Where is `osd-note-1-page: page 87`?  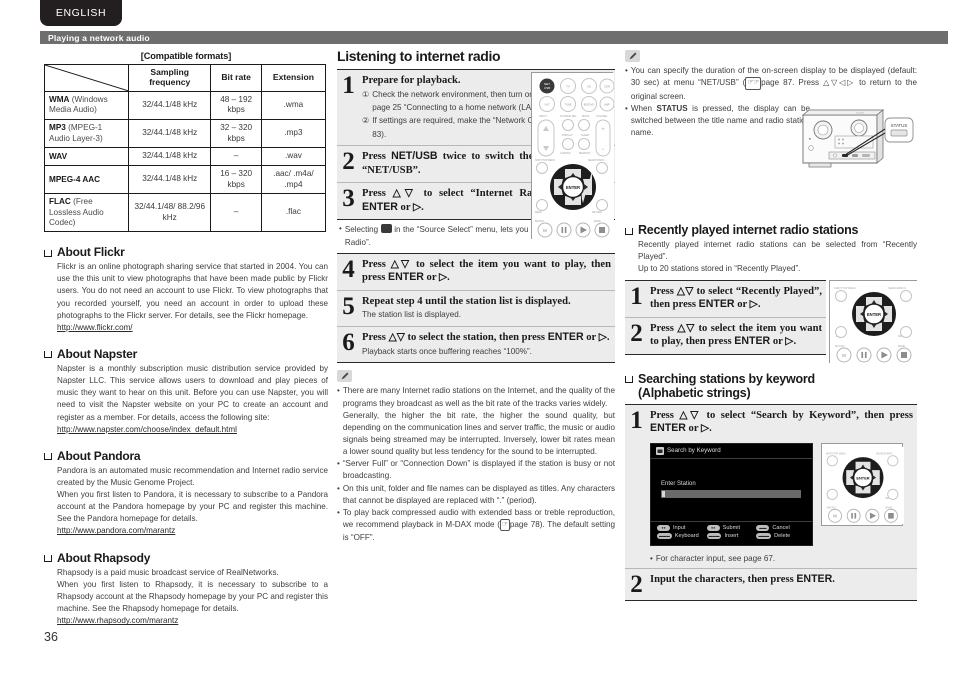 osd-note-1-page: page 87 is located at coordinates (777, 83).